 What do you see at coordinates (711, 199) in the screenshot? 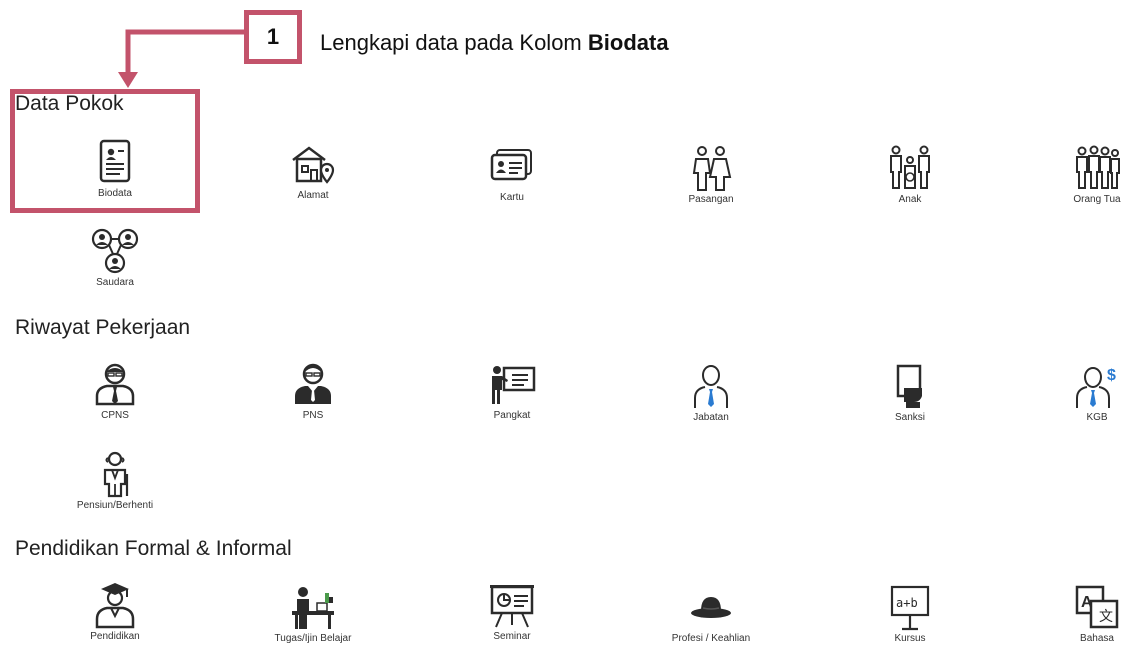
I see `tile-label: Pasangan` at bounding box center [711, 199].